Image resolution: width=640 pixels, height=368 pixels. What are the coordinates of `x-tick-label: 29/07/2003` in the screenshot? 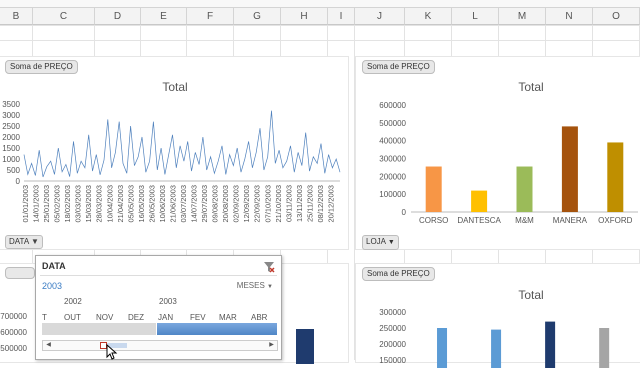 It's located at (204, 204).